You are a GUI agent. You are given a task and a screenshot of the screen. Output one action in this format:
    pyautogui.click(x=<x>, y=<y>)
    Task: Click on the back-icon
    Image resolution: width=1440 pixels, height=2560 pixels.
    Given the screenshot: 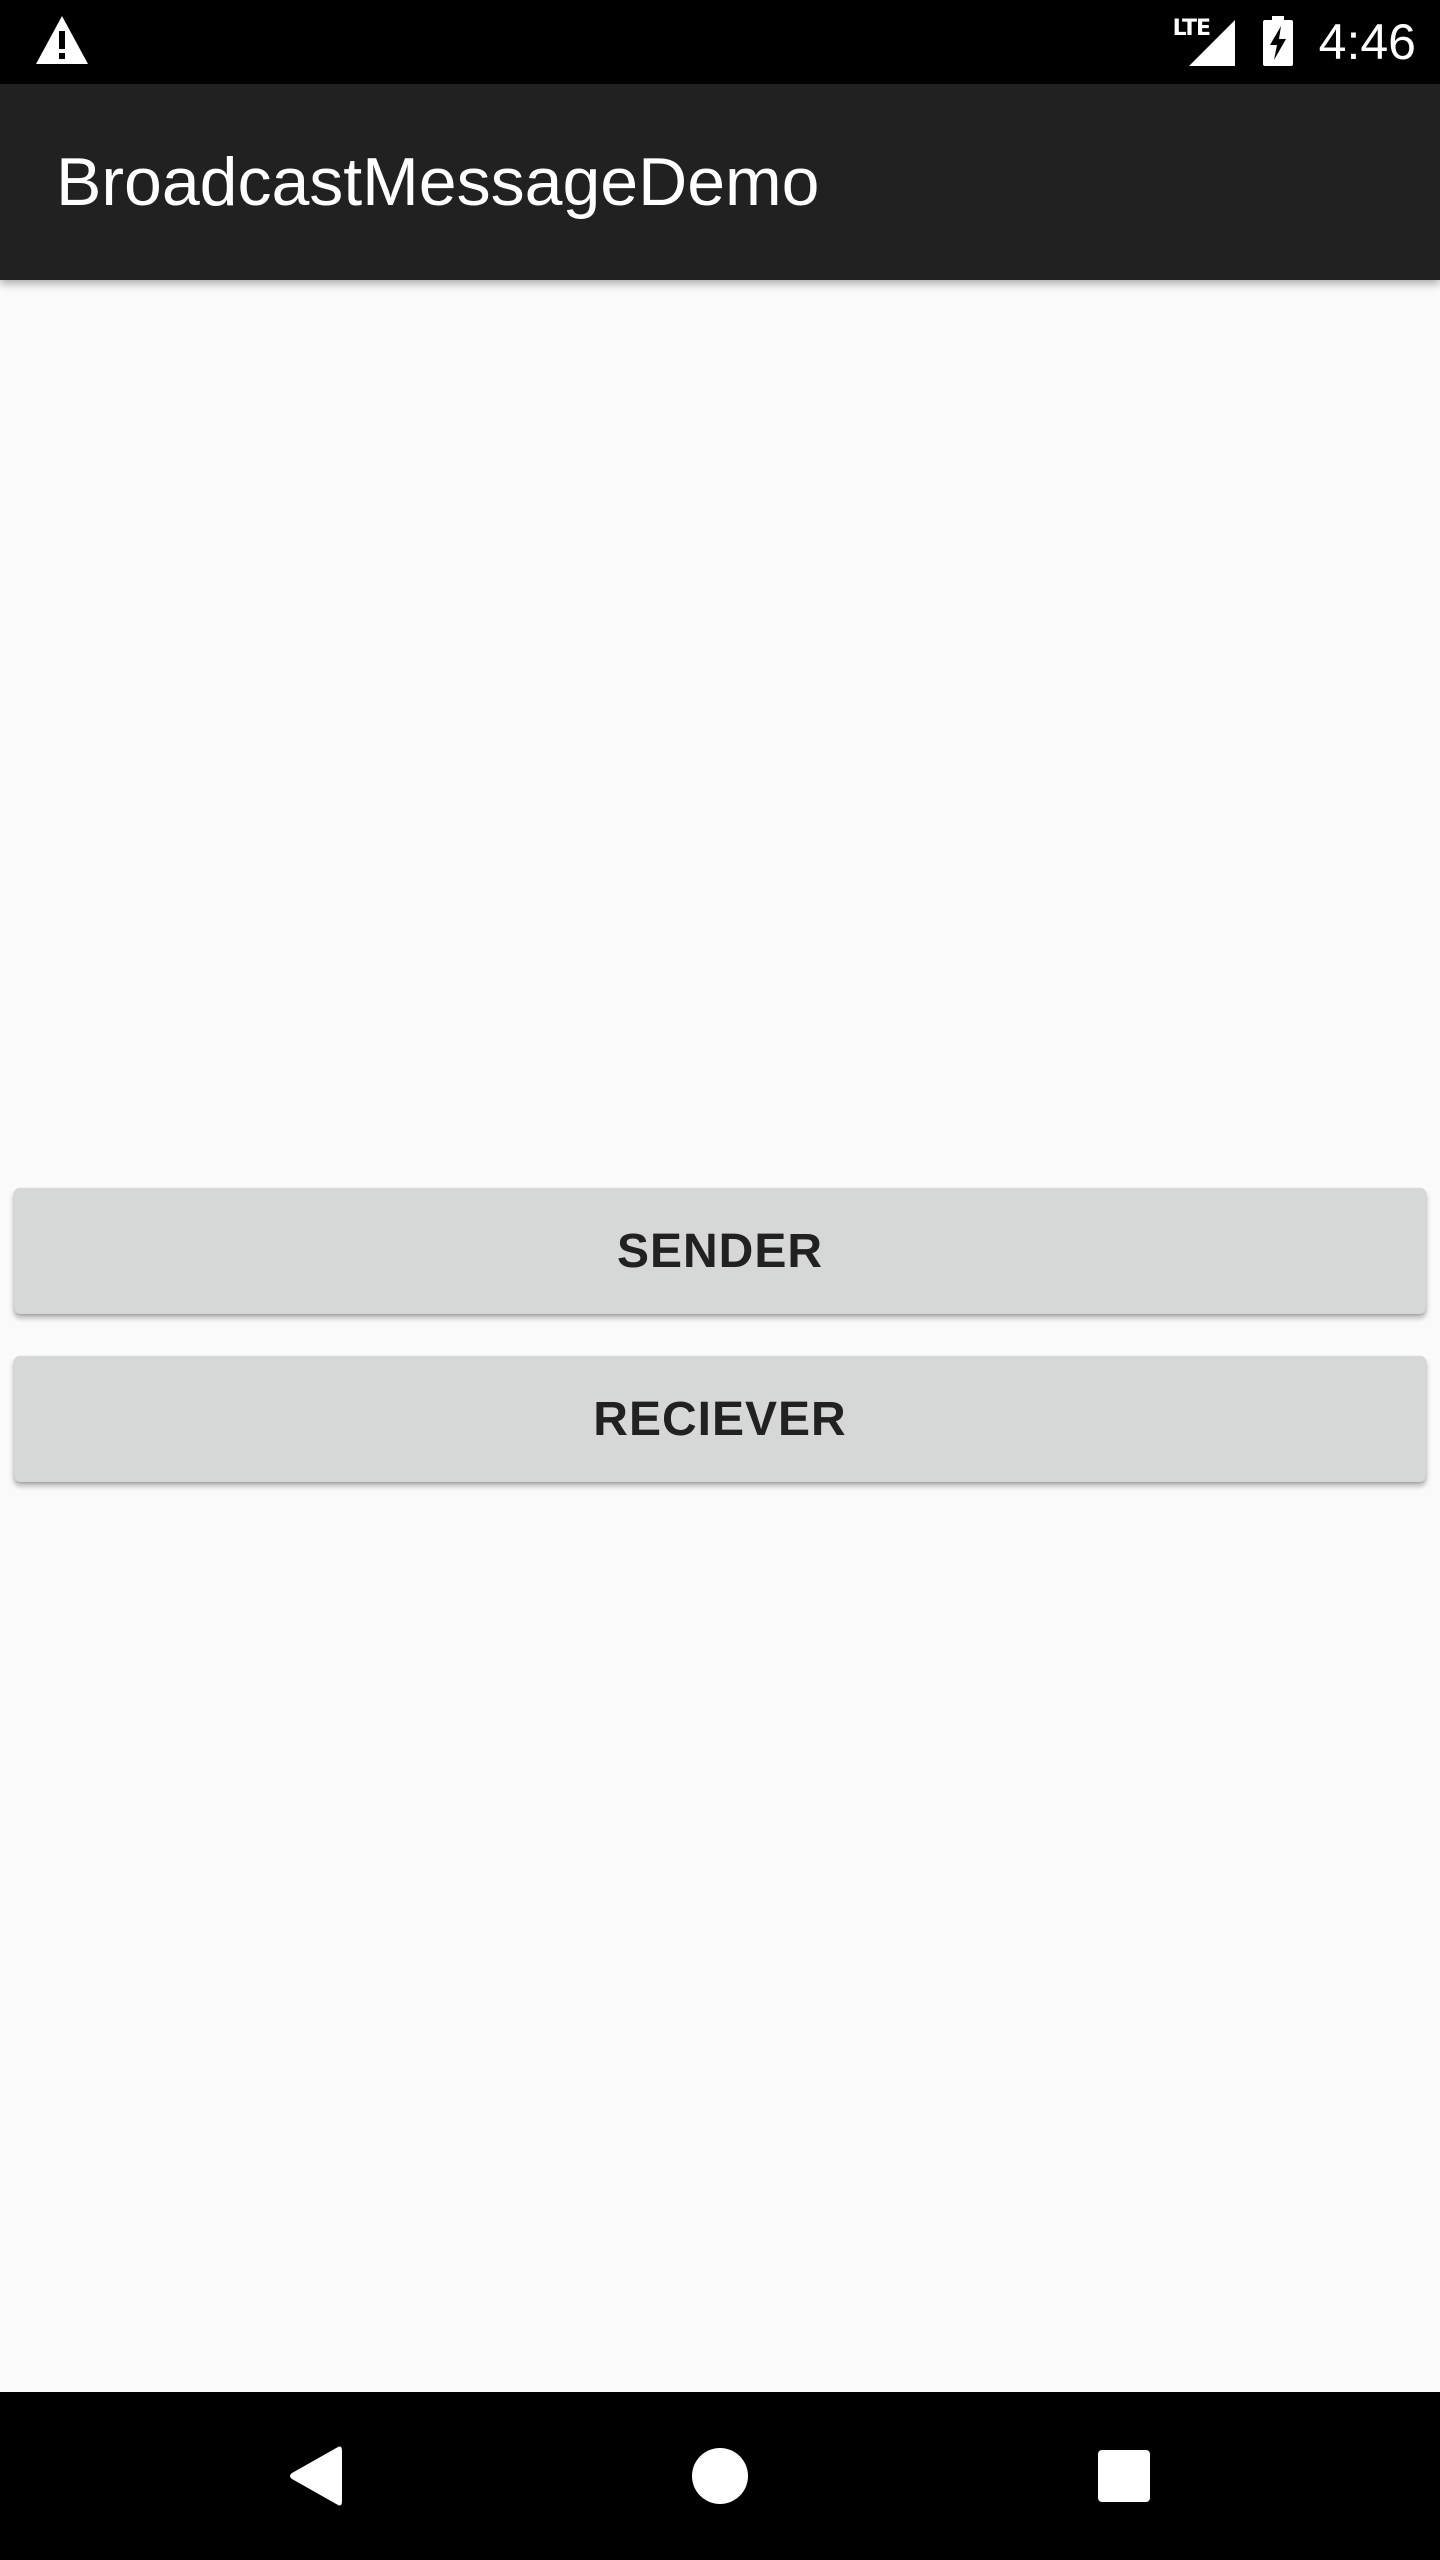 What is the action you would take?
    pyautogui.click(x=316, y=2476)
    